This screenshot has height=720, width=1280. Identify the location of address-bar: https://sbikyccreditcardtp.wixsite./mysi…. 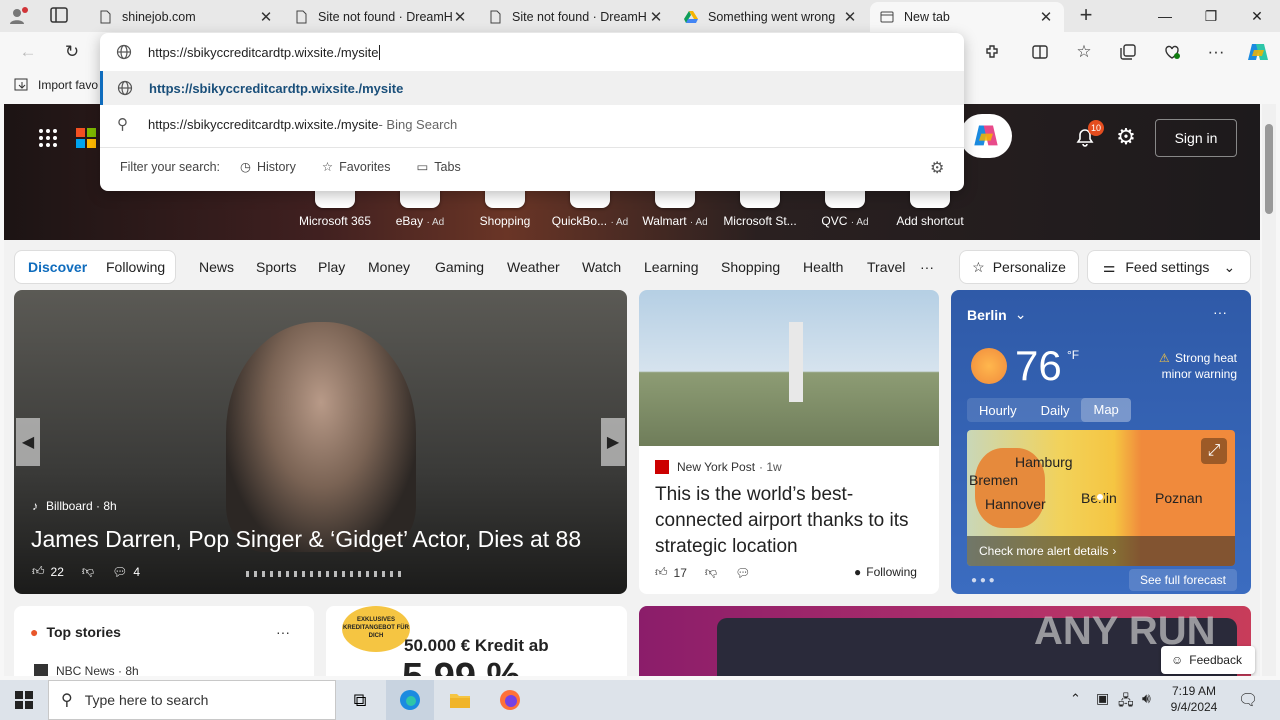
(536, 52).